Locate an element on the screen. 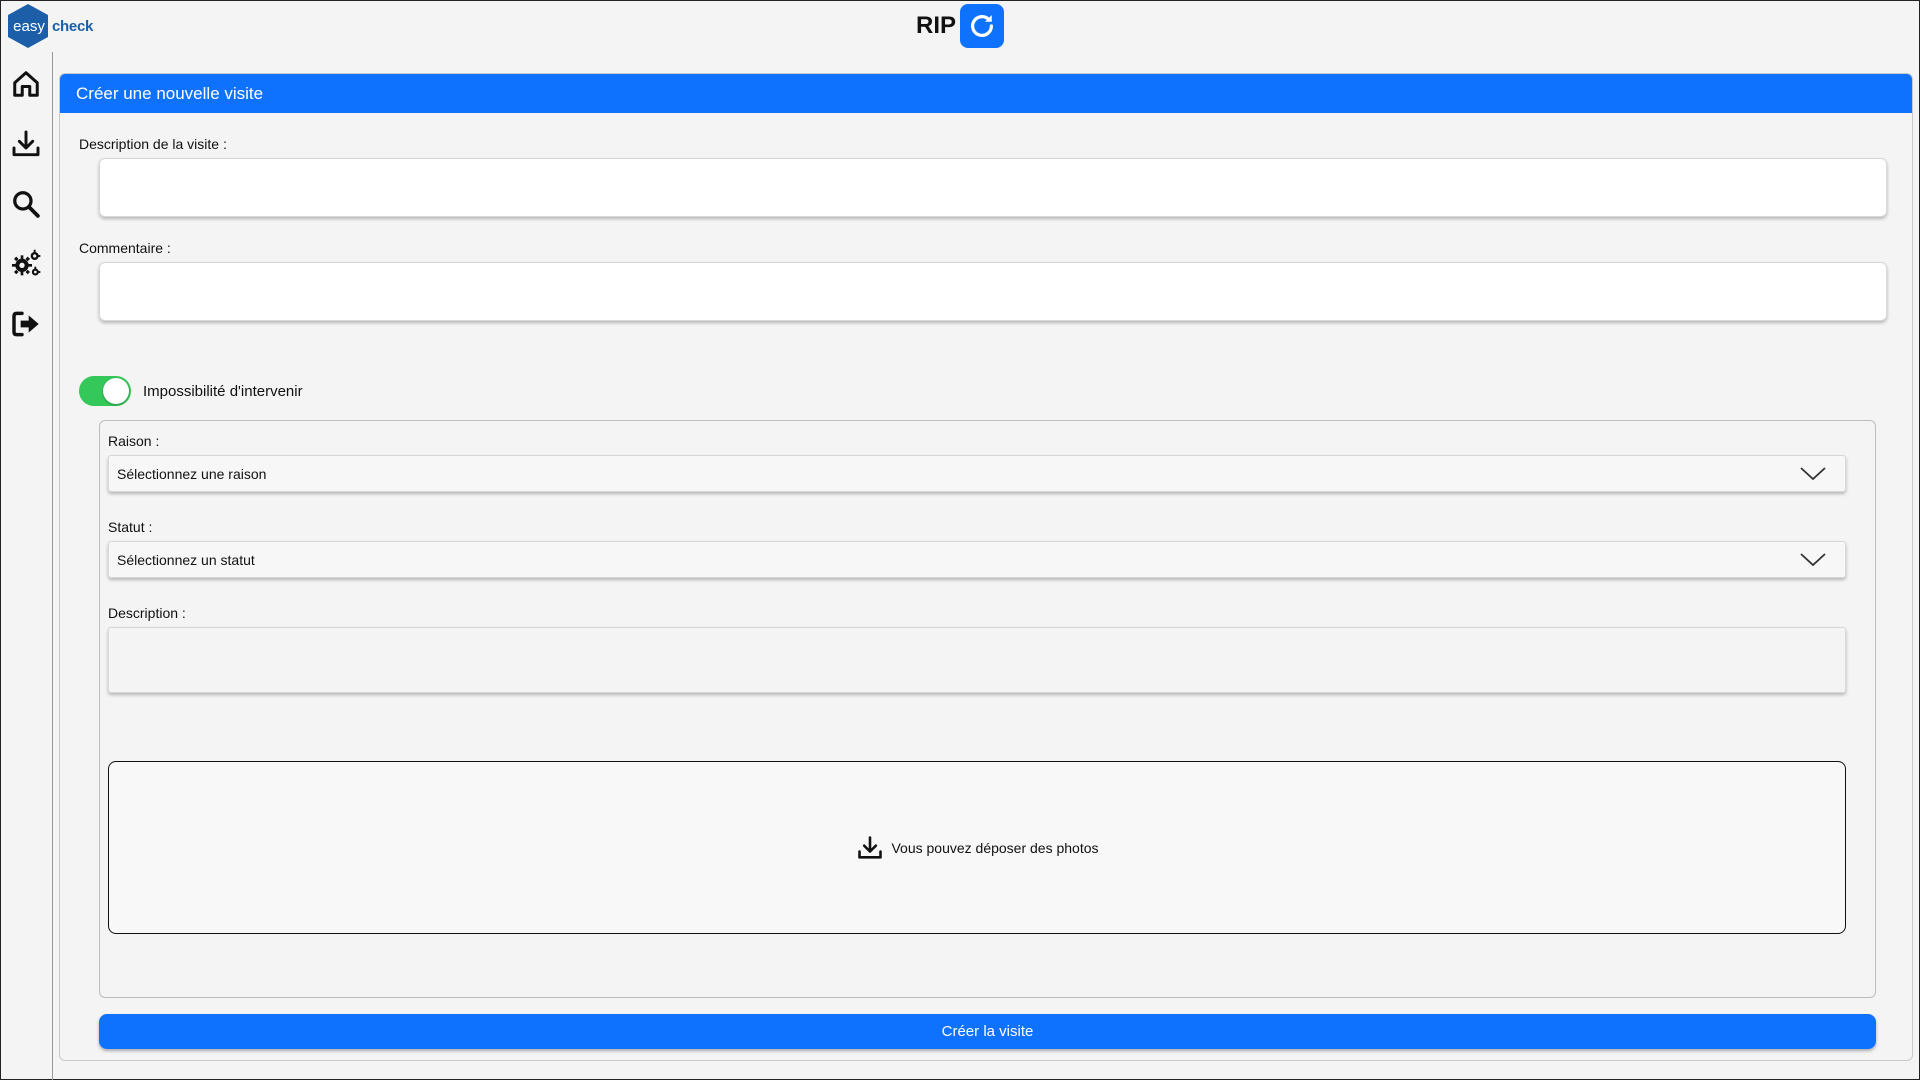 The image size is (1920, 1080). description-label: Description : is located at coordinates (147, 613).